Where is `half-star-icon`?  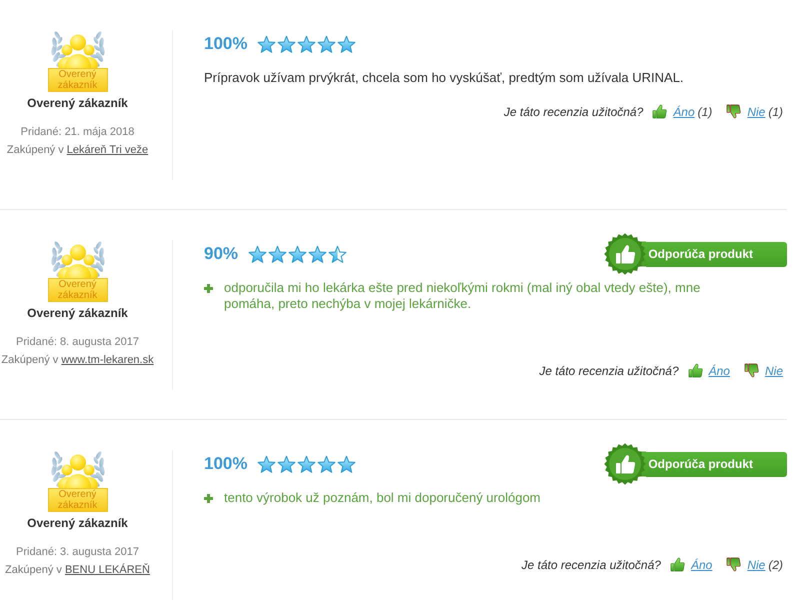
half-star-icon is located at coordinates (338, 254).